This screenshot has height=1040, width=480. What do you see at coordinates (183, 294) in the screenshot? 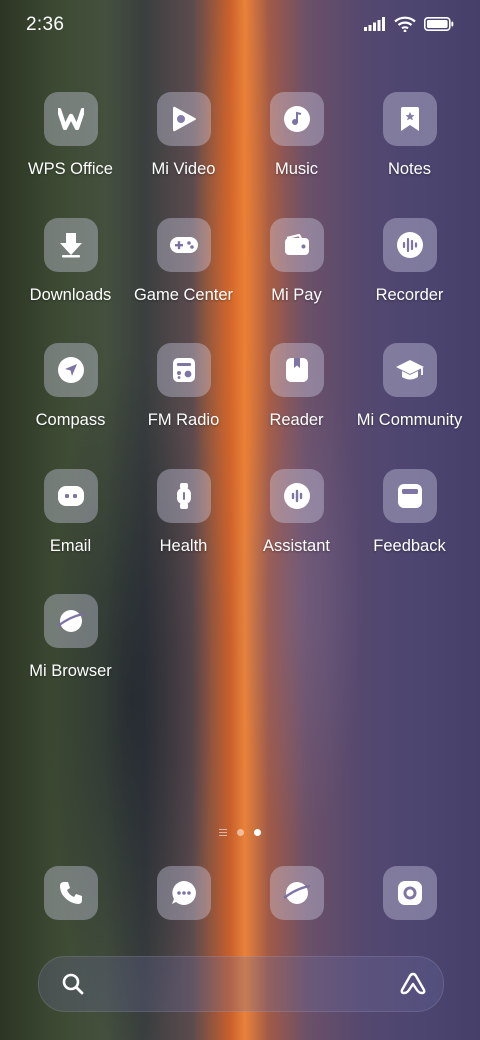
I see `app-label: Game Center` at bounding box center [183, 294].